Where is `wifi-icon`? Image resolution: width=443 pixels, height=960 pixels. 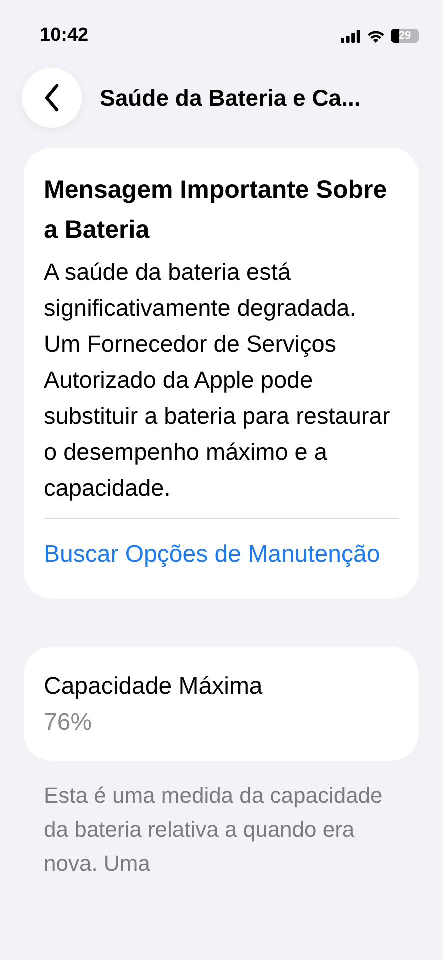 wifi-icon is located at coordinates (376, 36).